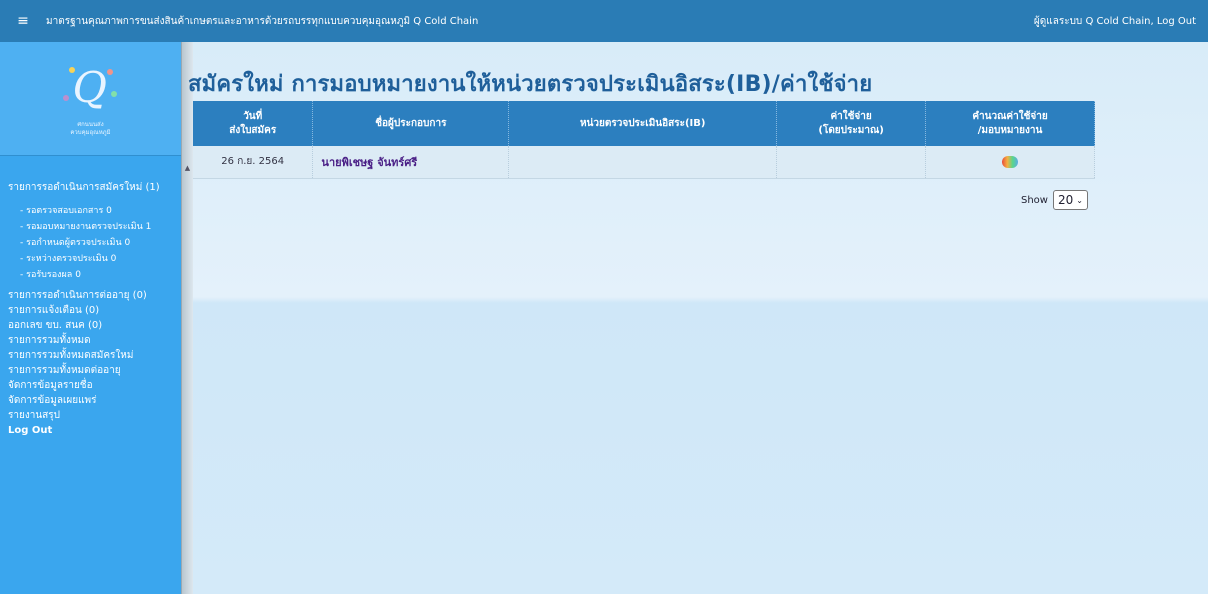  I want to click on sidebar-subitem: - รอรับรองผล 0, so click(94, 275).